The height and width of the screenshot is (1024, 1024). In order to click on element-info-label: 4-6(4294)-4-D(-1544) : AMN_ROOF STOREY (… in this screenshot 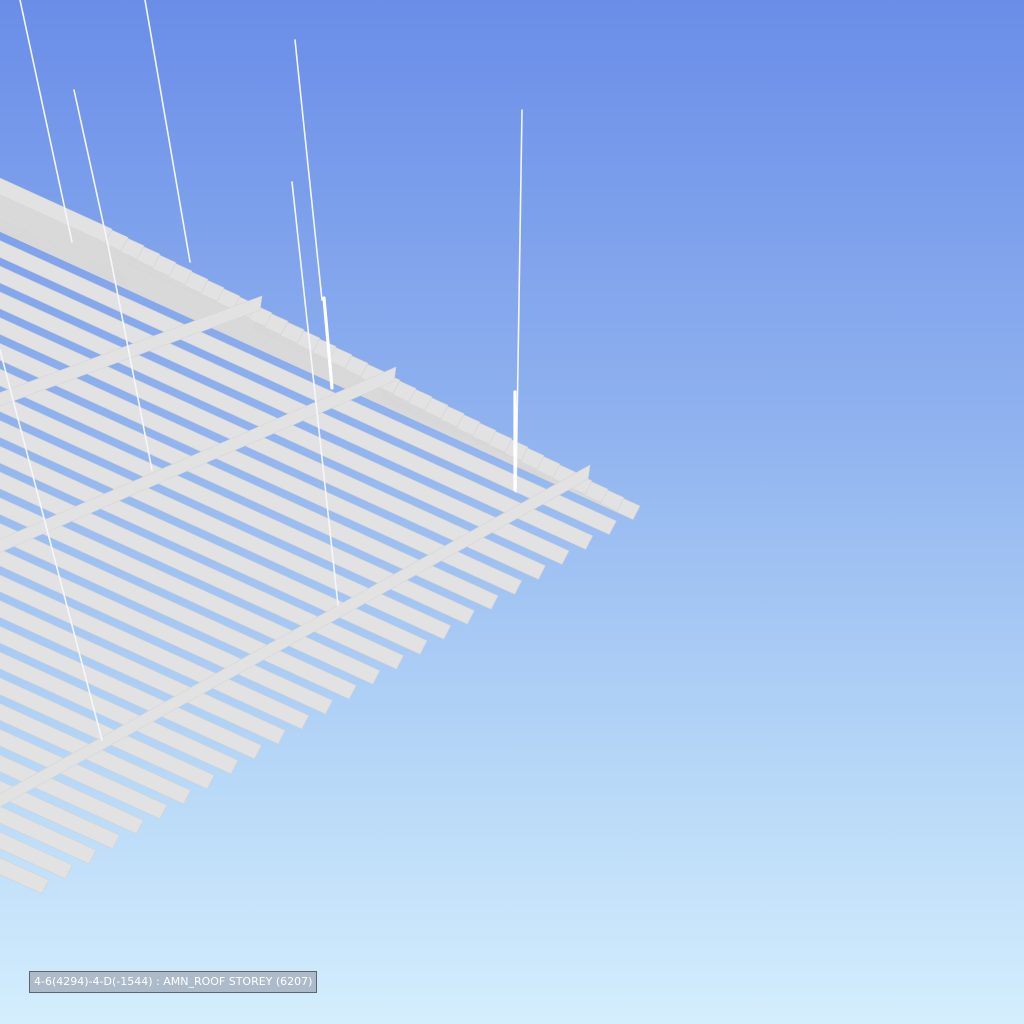, I will do `click(173, 982)`.